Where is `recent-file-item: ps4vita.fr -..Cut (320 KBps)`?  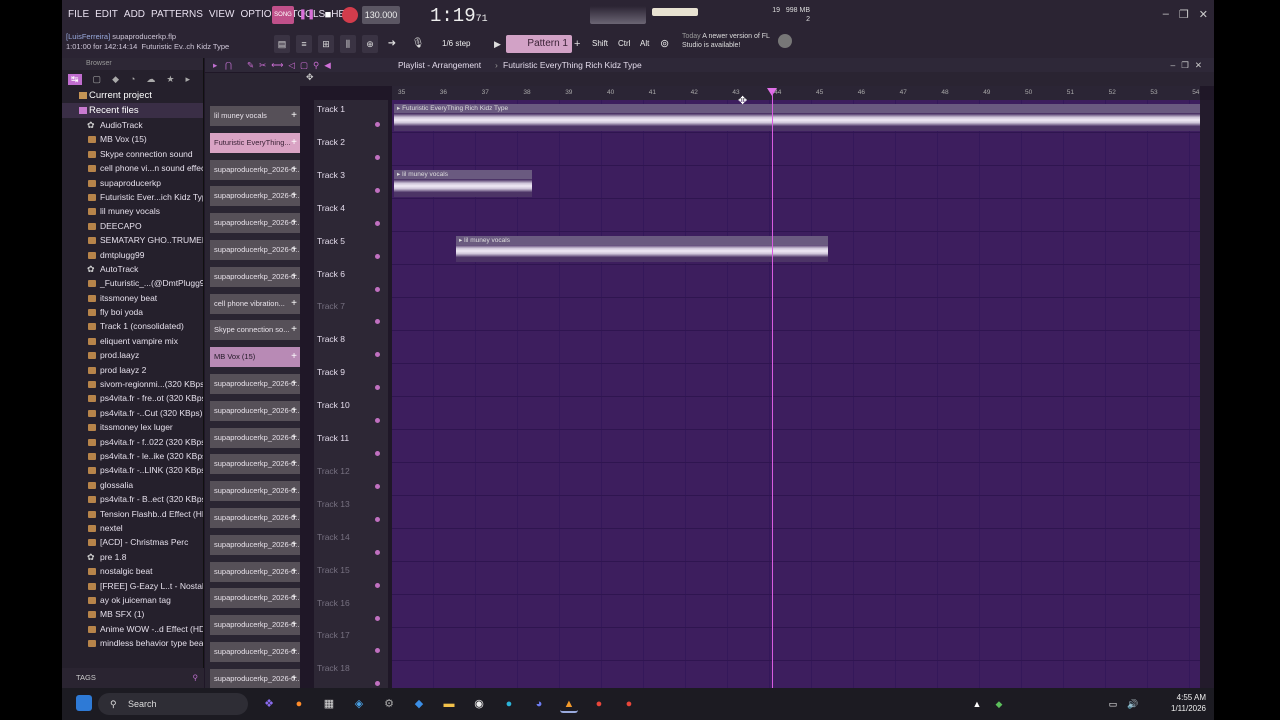 recent-file-item: ps4vita.fr -..Cut (320 KBps) is located at coordinates (132, 413).